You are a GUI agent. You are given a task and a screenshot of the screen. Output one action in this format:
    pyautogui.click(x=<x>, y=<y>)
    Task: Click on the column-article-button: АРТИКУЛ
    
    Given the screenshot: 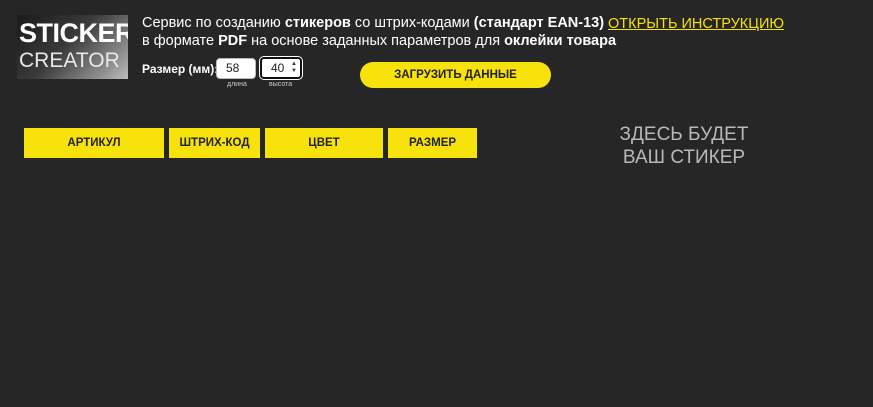 What is the action you would take?
    pyautogui.click(x=94, y=143)
    